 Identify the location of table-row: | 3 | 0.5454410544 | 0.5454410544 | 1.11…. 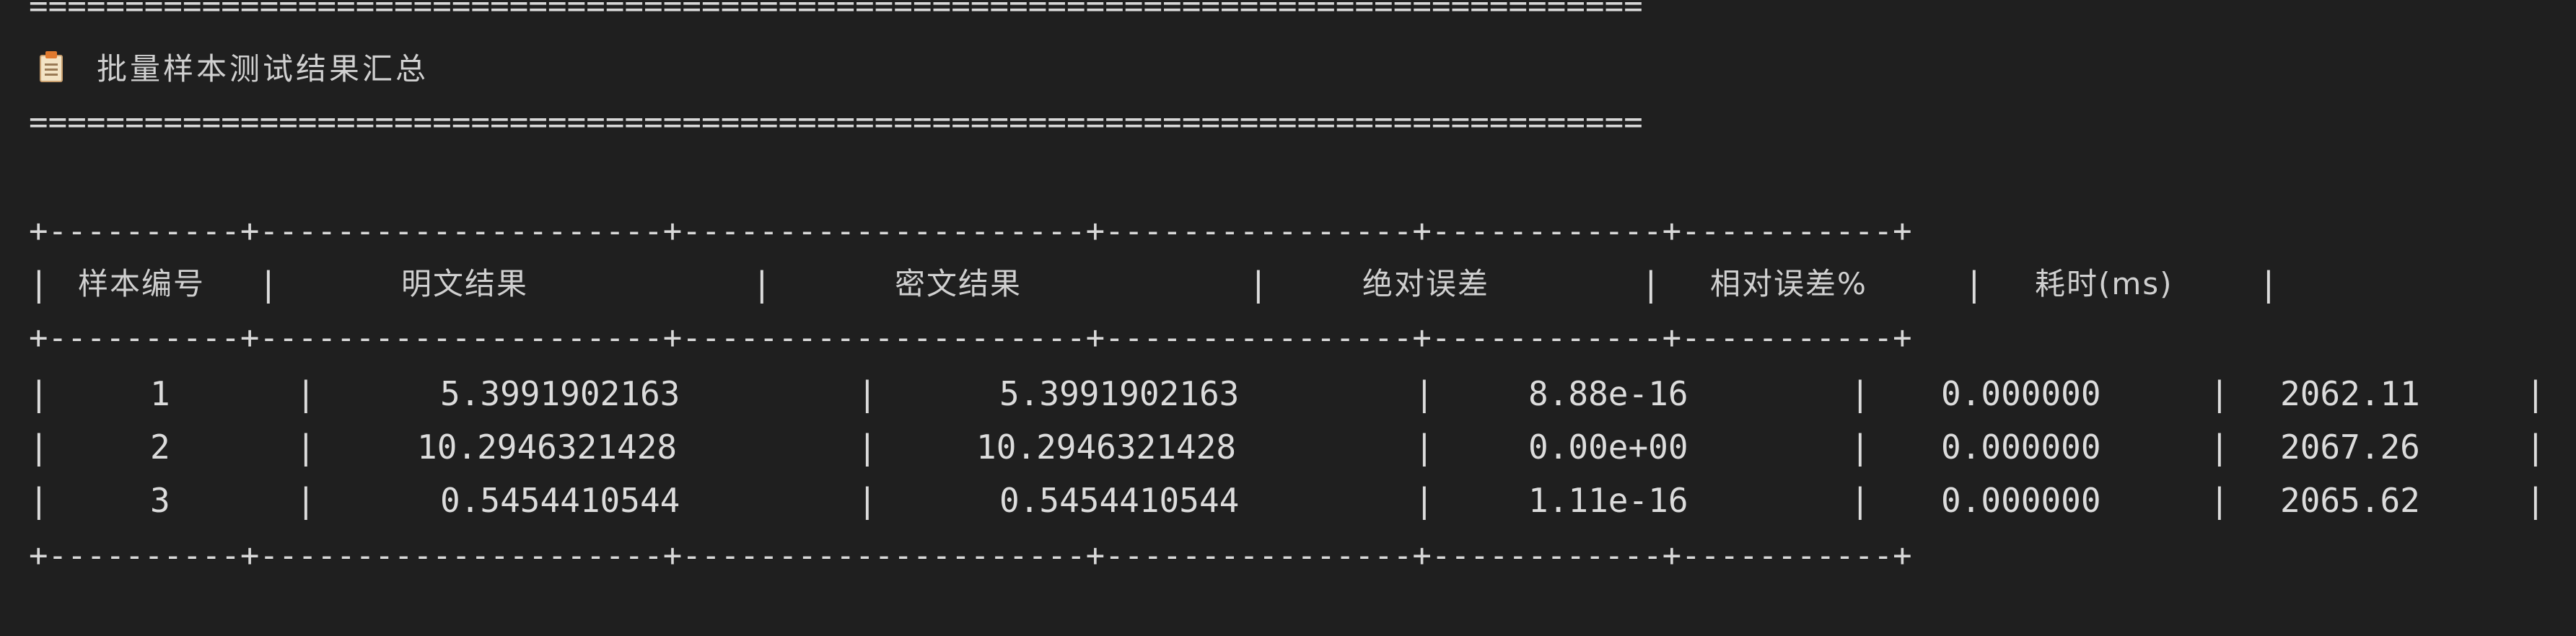
(1291, 500).